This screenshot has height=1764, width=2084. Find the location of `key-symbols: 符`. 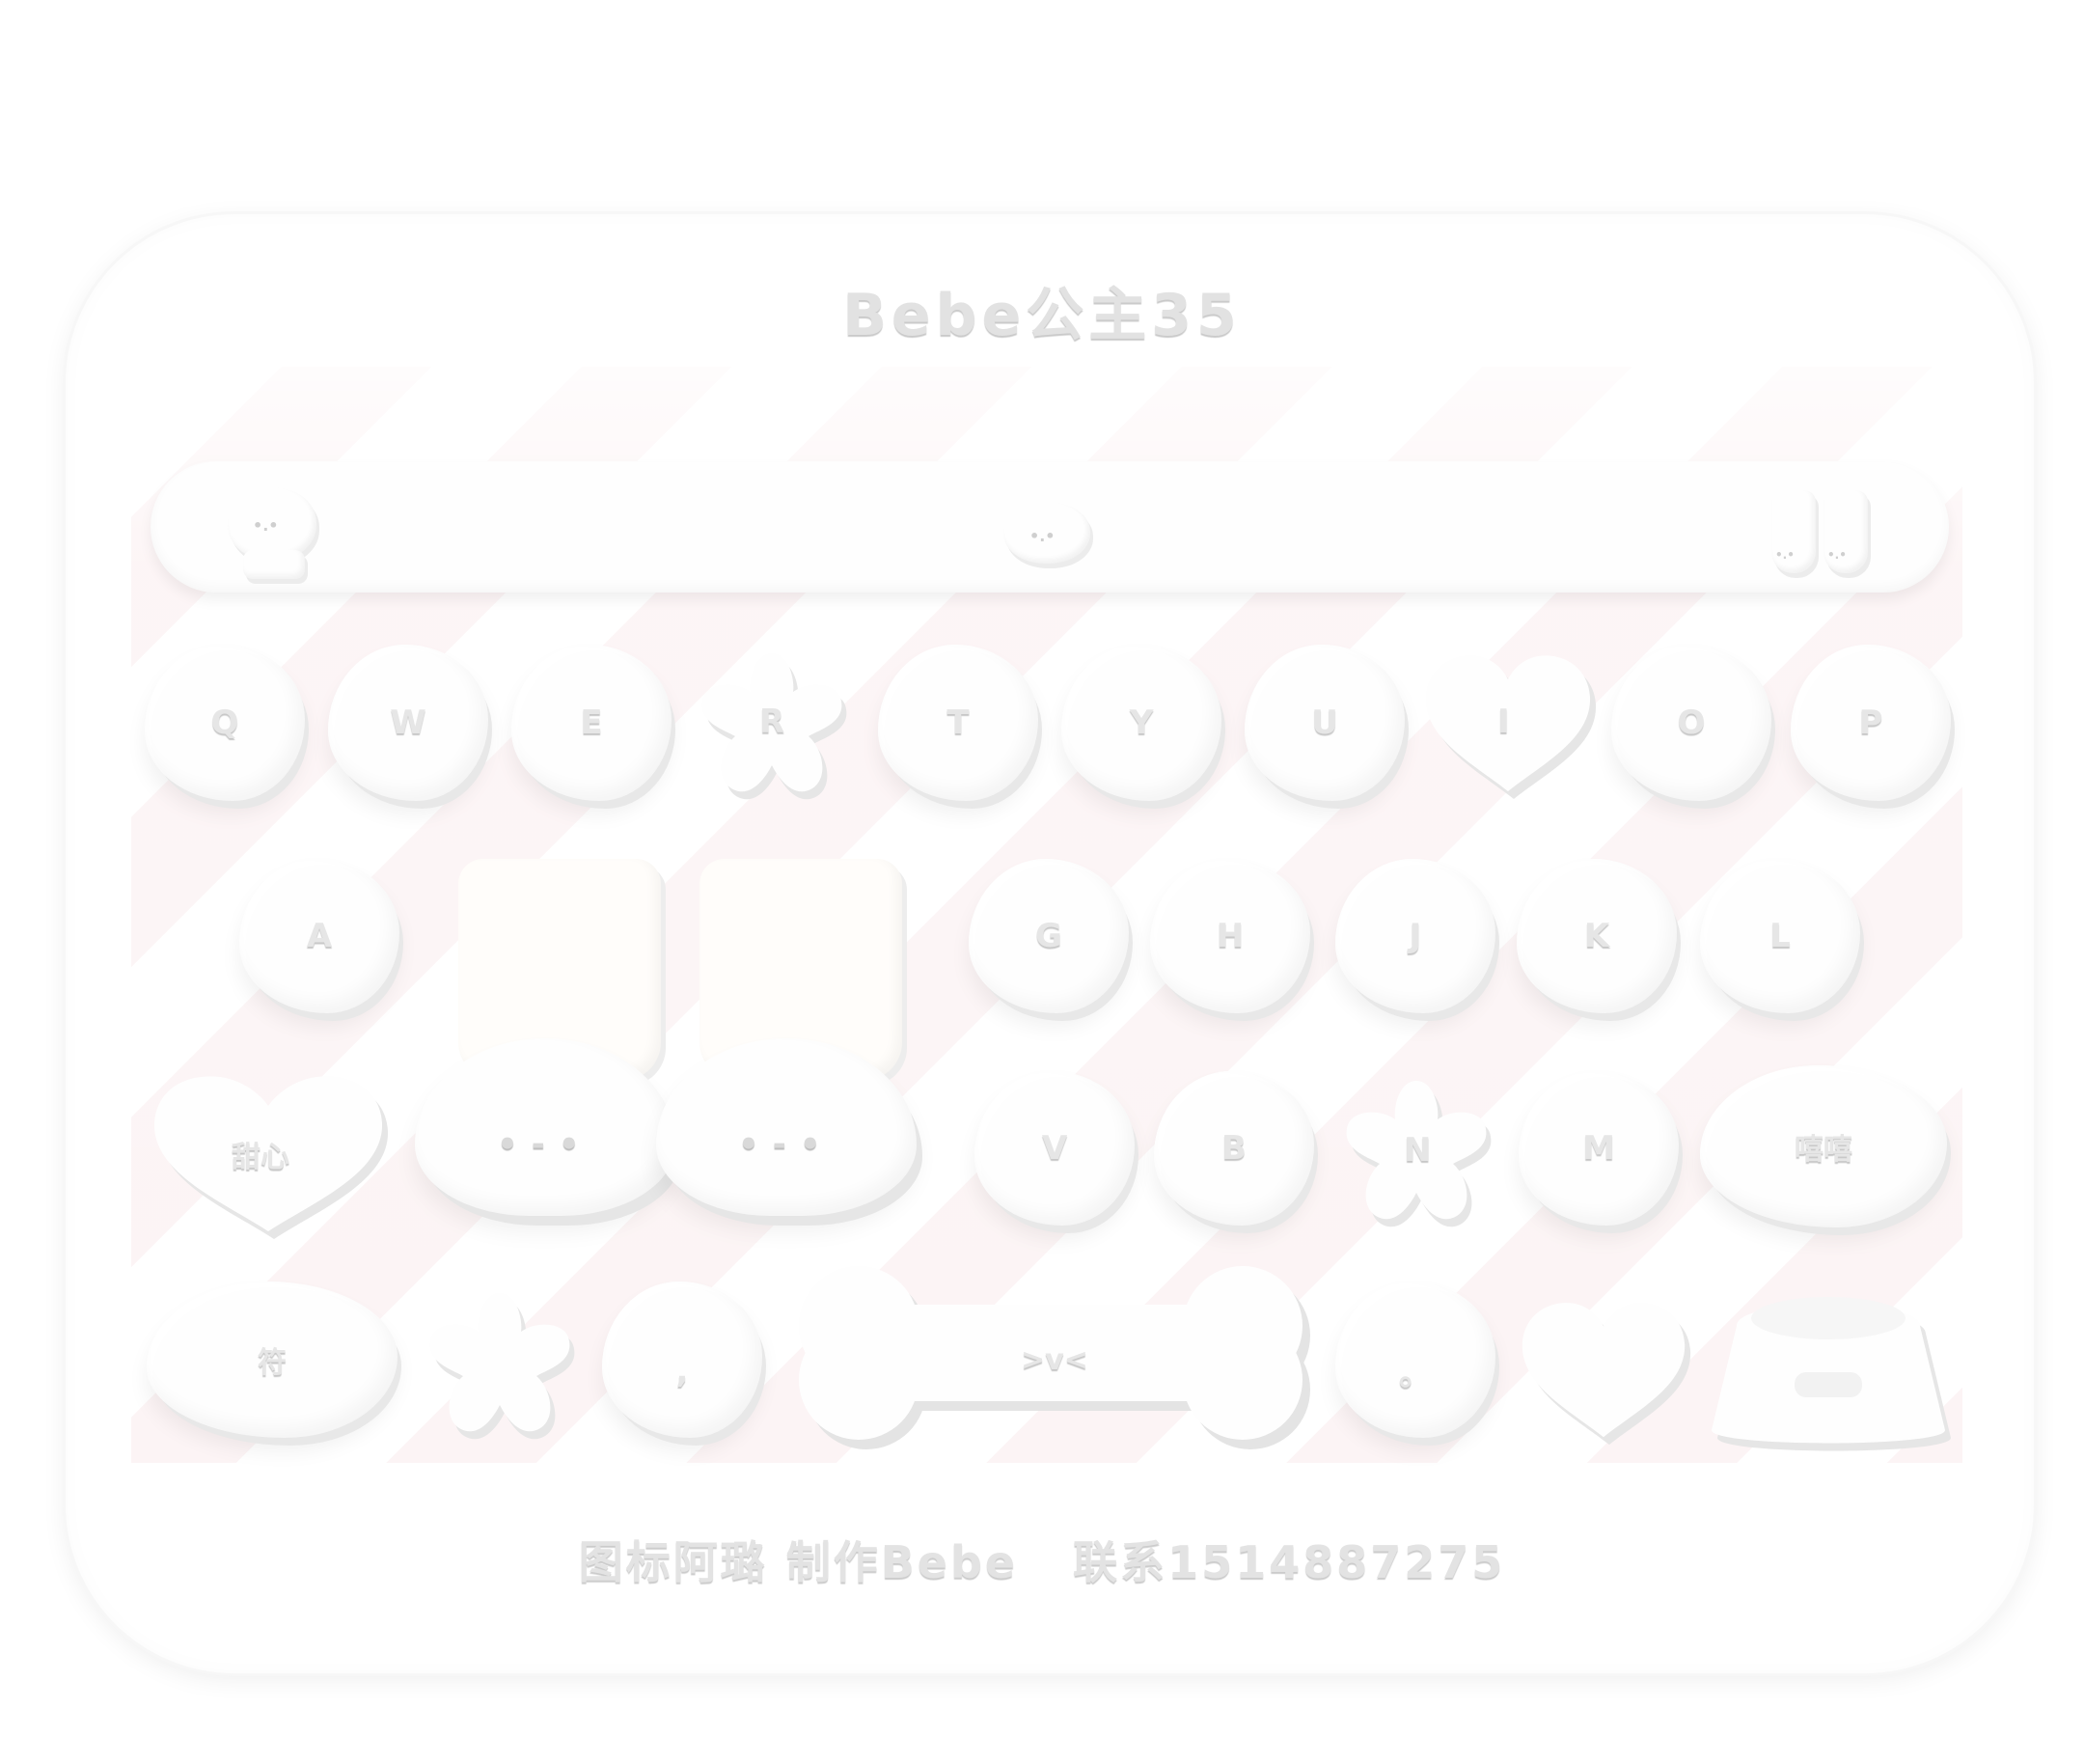

key-symbols: 符 is located at coordinates (272, 1360).